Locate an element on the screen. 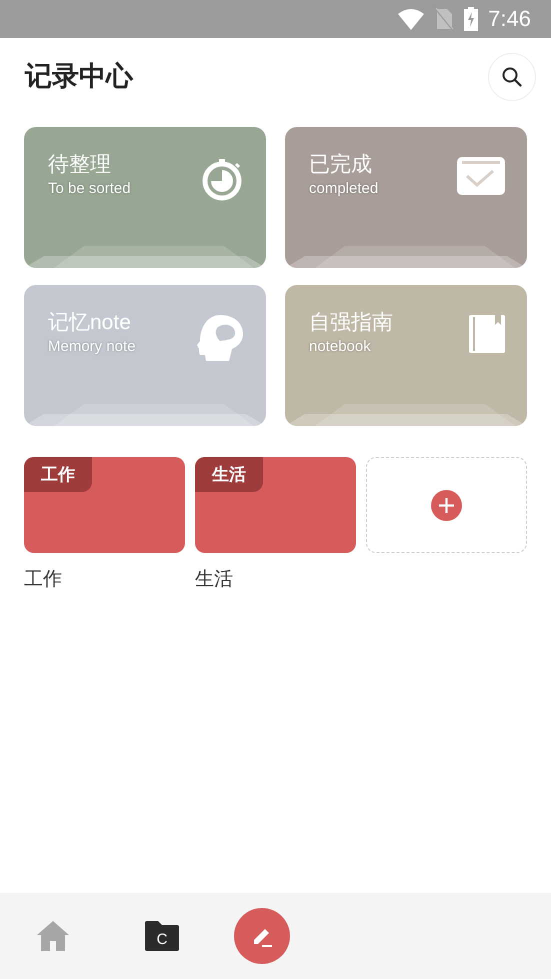 This screenshot has width=551, height=979. folder-tab: C is located at coordinates (162, 936).